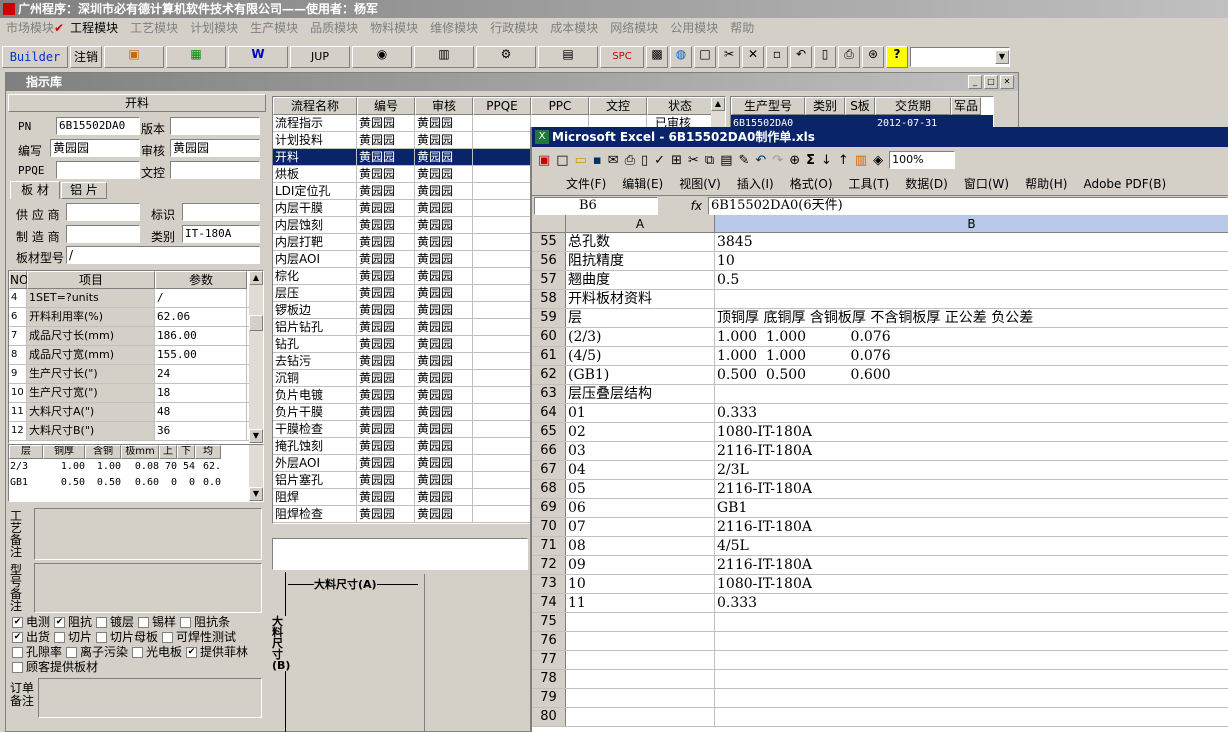 The height and width of the screenshot is (732, 1228). Describe the element at coordinates (613, 160) in the screenshot. I see `email-icon: ✉` at that location.